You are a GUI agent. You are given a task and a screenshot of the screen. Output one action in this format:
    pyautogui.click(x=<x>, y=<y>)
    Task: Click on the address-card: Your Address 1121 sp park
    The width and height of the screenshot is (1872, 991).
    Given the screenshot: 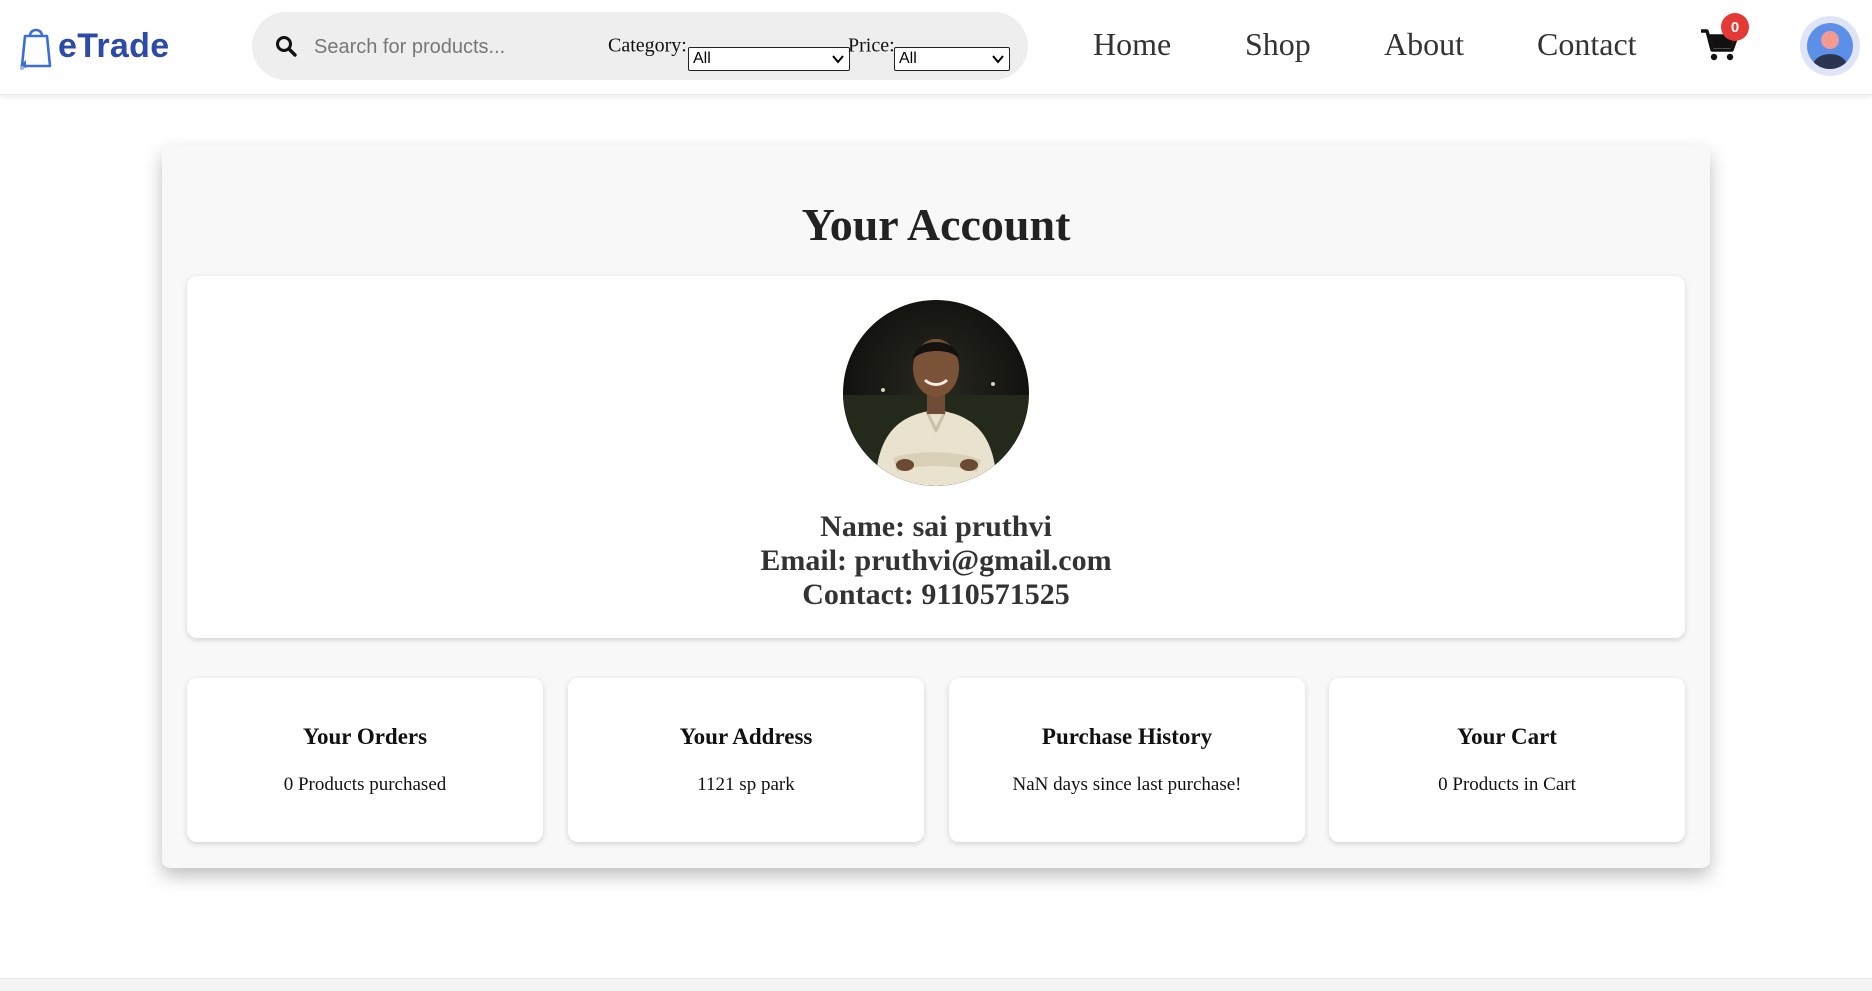 What is the action you would take?
    pyautogui.click(x=746, y=760)
    